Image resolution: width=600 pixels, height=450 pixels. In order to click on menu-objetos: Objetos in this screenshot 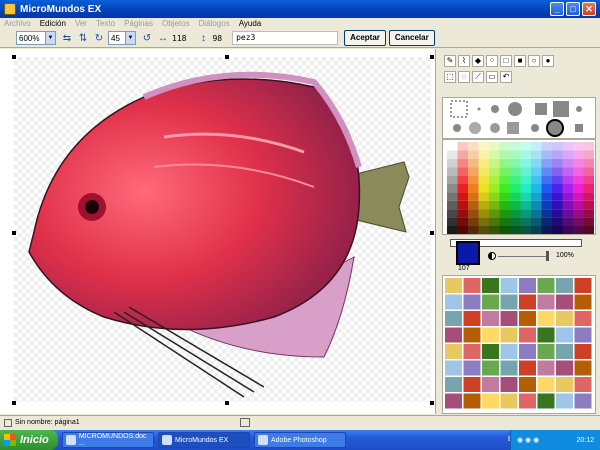, I will do `click(176, 23)`.